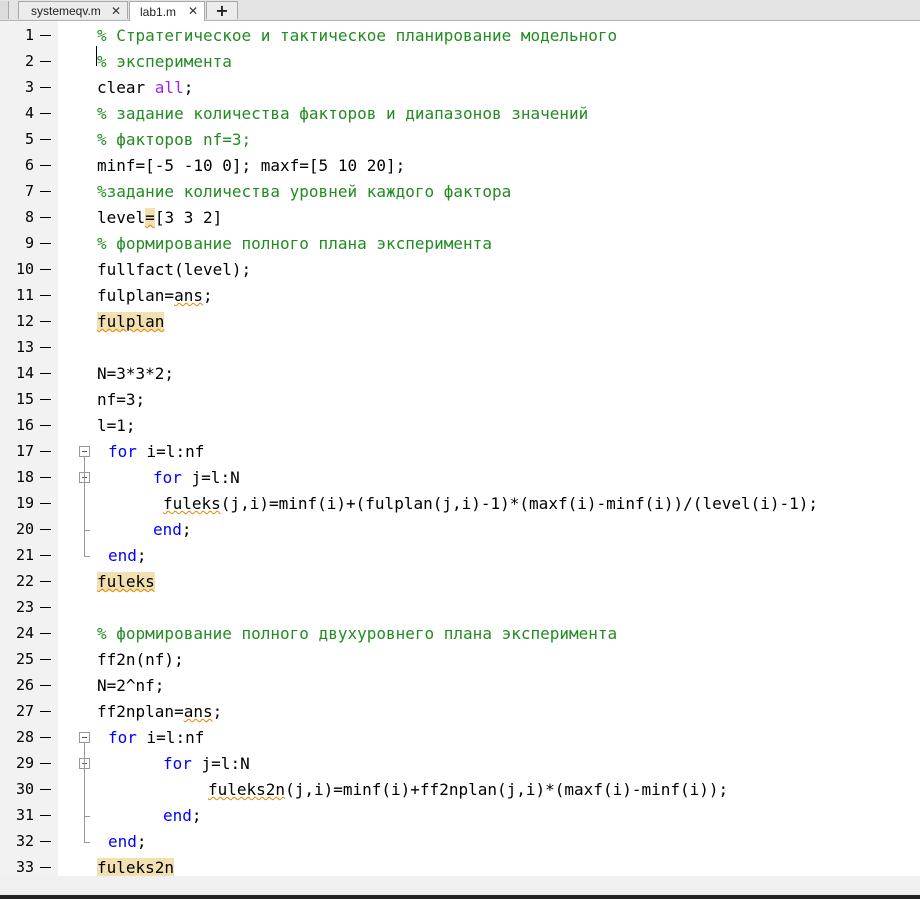 The image size is (920, 899). I want to click on tab-systemeqv: systemeqv.m ✕, so click(73, 10).